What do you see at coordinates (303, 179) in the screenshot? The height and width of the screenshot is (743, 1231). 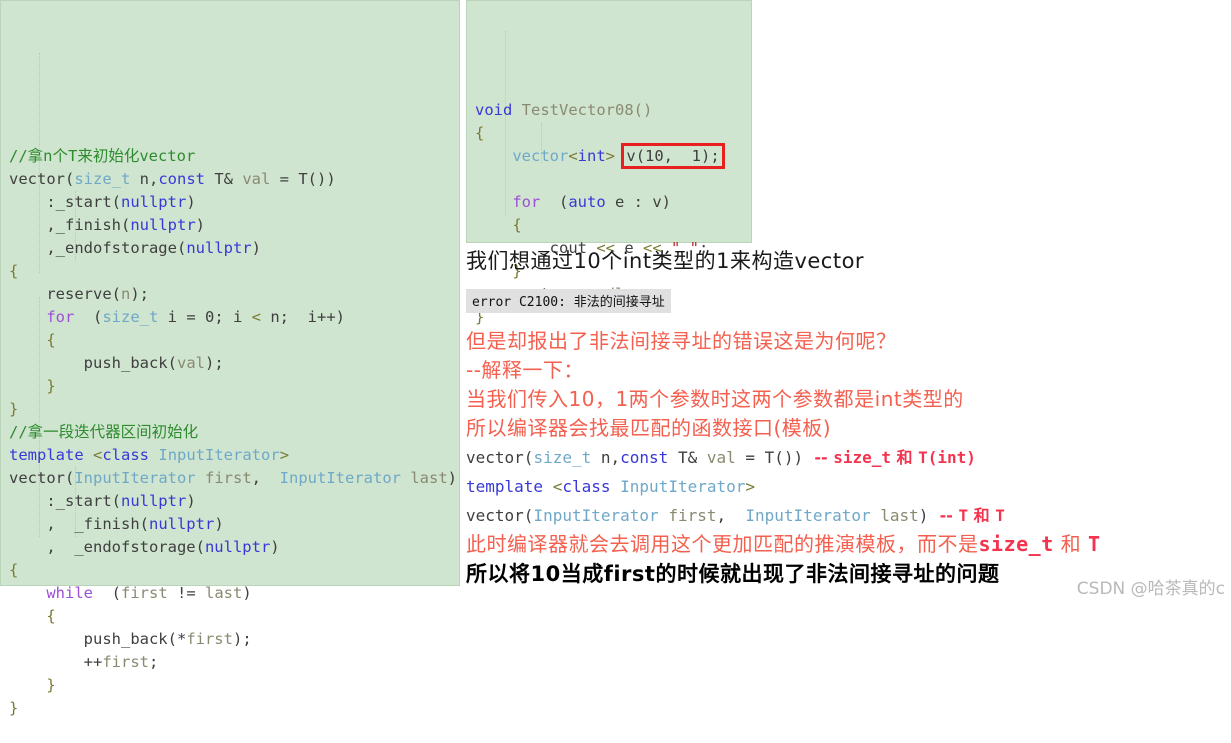 I see `code-token: = T())` at bounding box center [303, 179].